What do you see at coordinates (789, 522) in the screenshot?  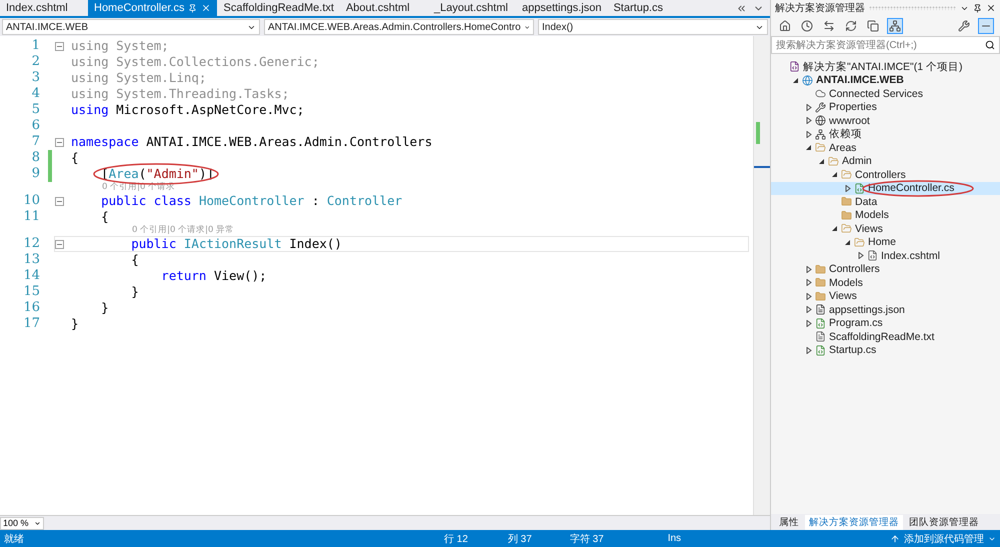 I see `panel-tab: 属性` at bounding box center [789, 522].